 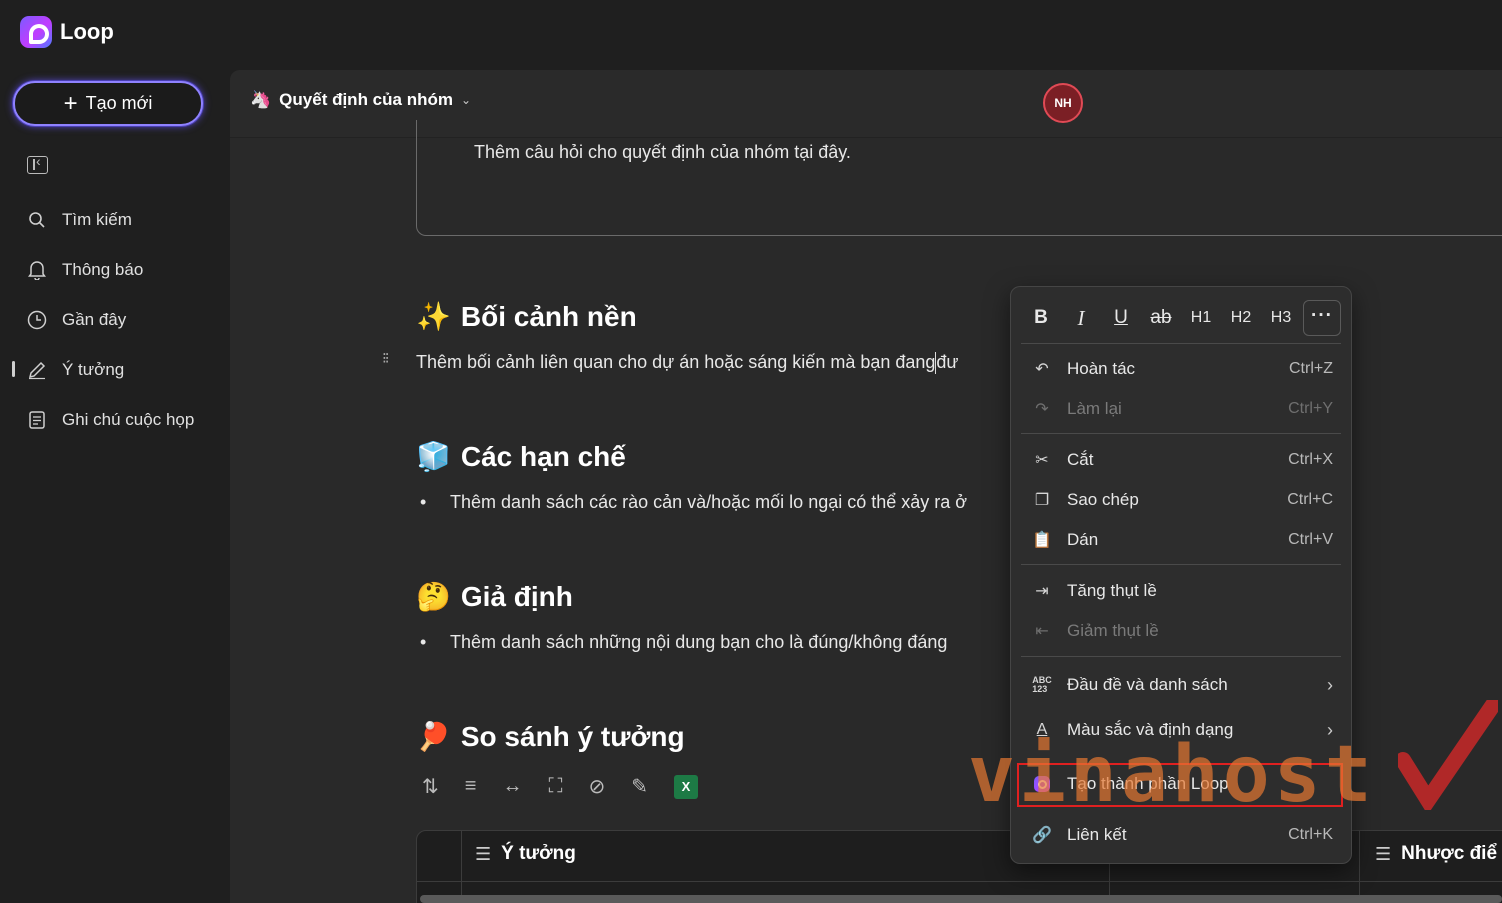 I want to click on avatar: NH, so click(x=1063, y=103).